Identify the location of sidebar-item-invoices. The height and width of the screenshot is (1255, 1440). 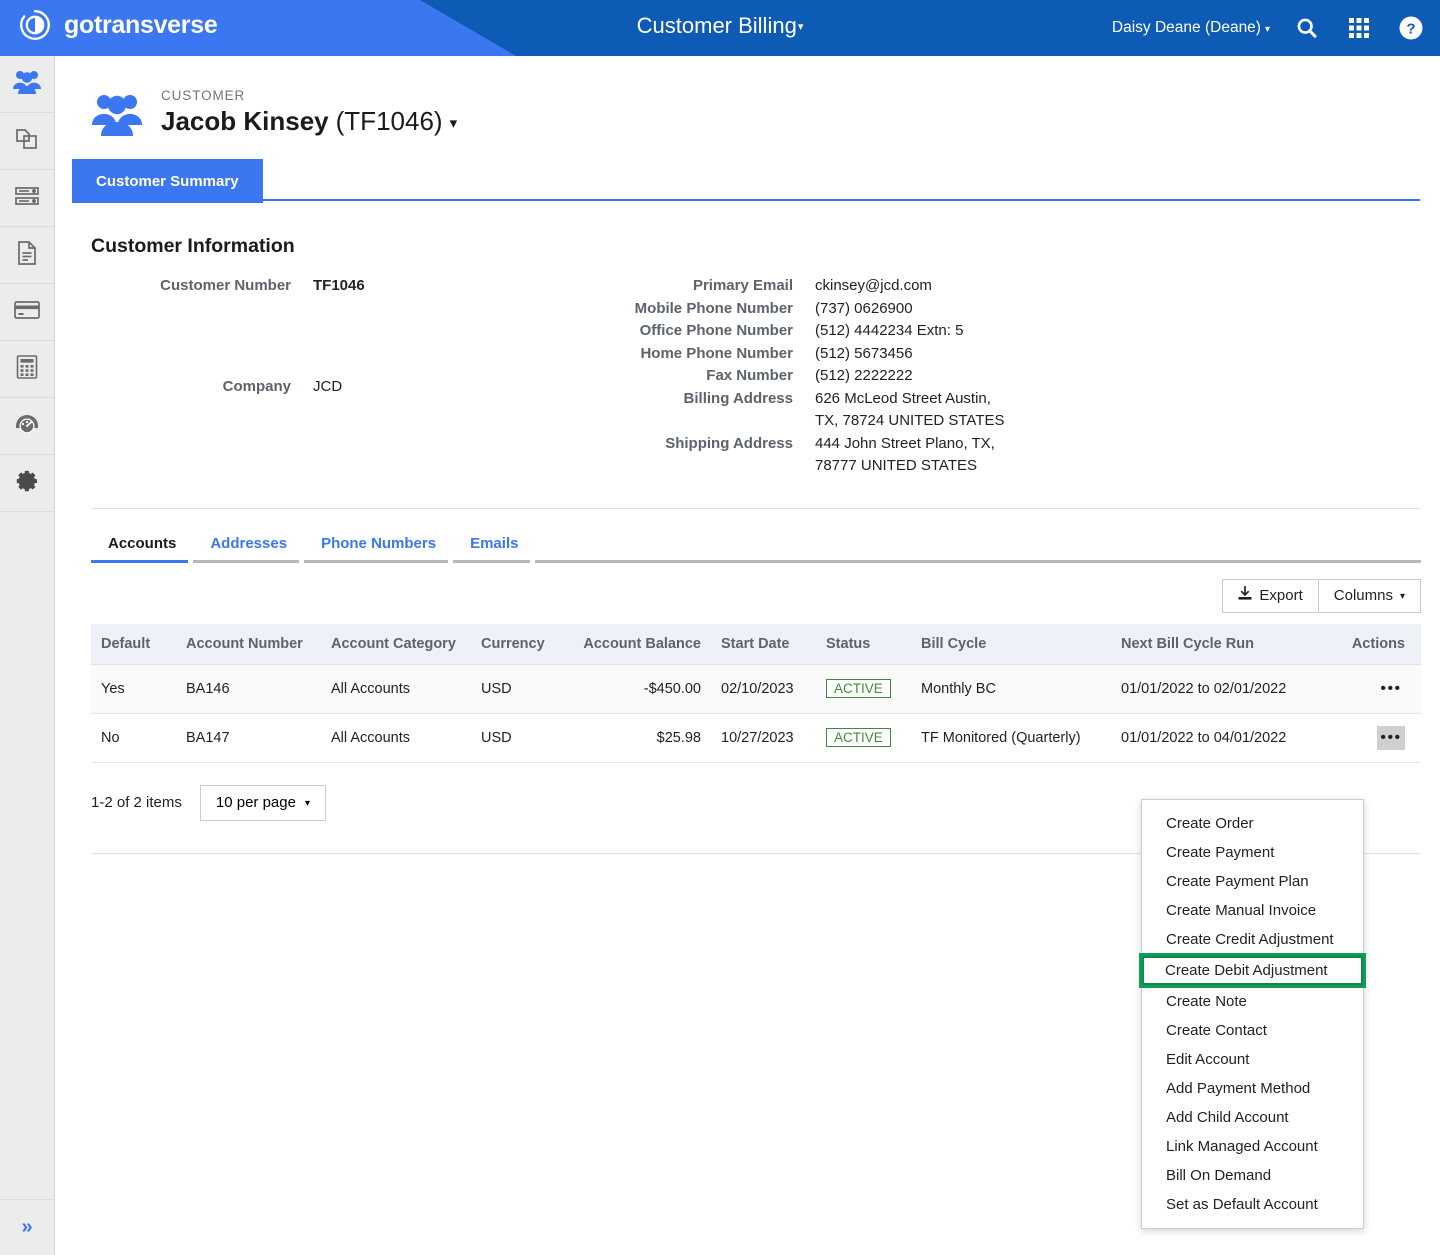
(27, 255).